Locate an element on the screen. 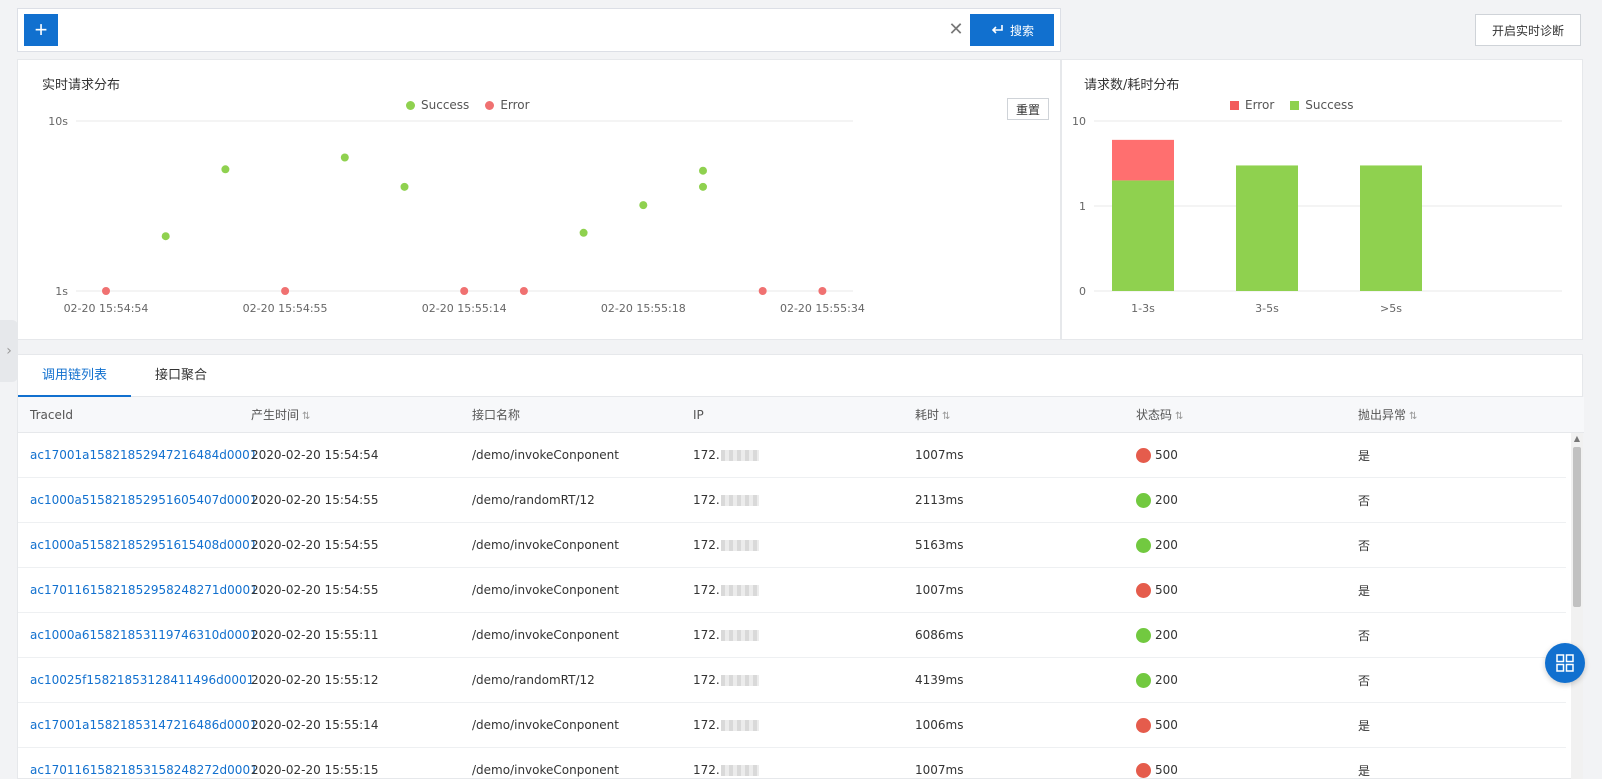 Image resolution: width=1602 pixels, height=779 pixels. grid-icon is located at coordinates (1565, 663).